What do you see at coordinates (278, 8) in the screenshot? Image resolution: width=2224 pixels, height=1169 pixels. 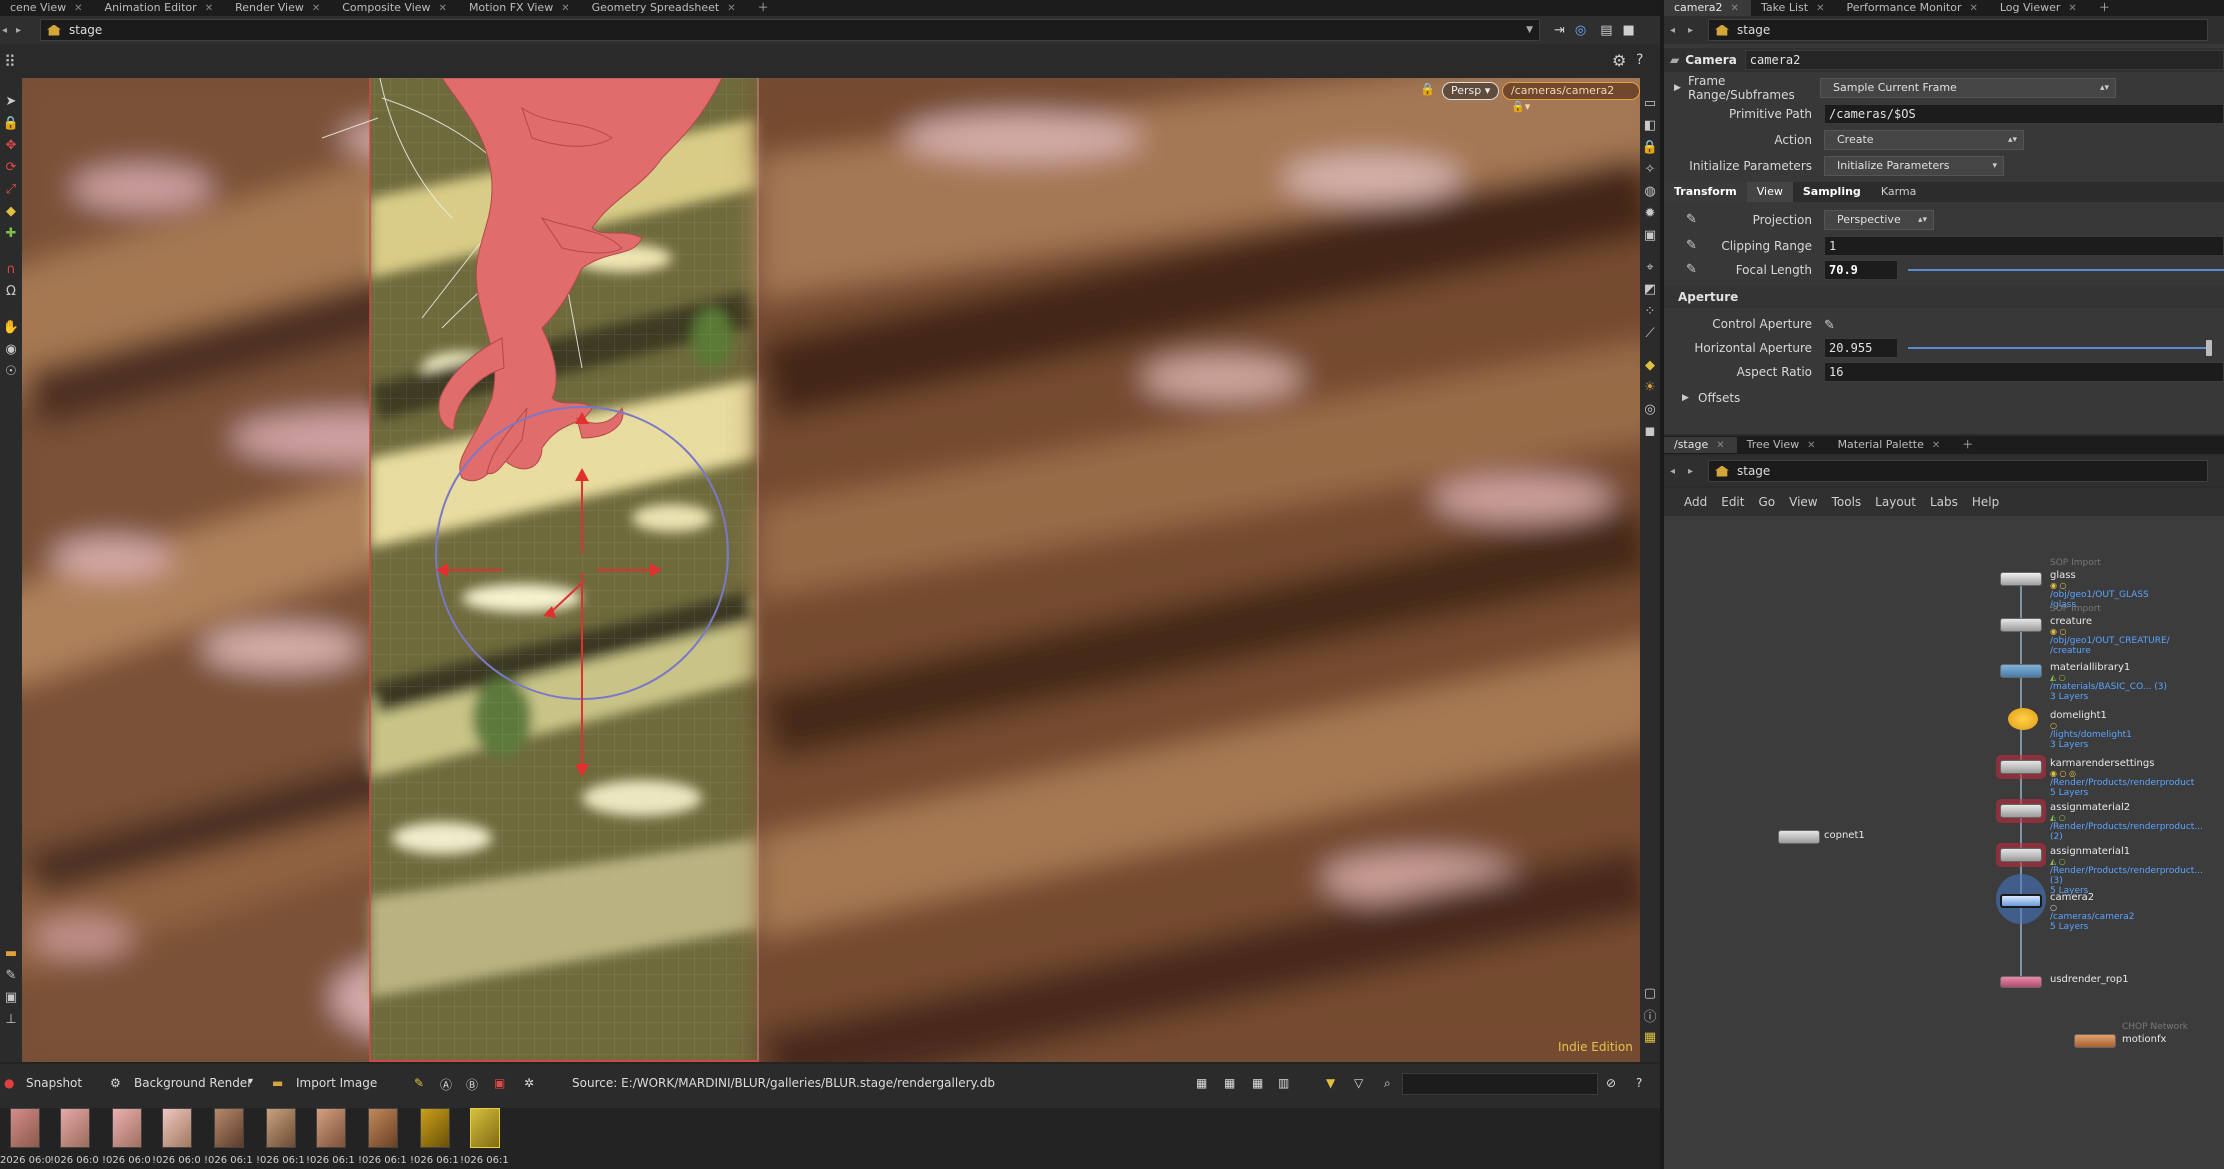 I see `tab-render-view: Render View ✕` at bounding box center [278, 8].